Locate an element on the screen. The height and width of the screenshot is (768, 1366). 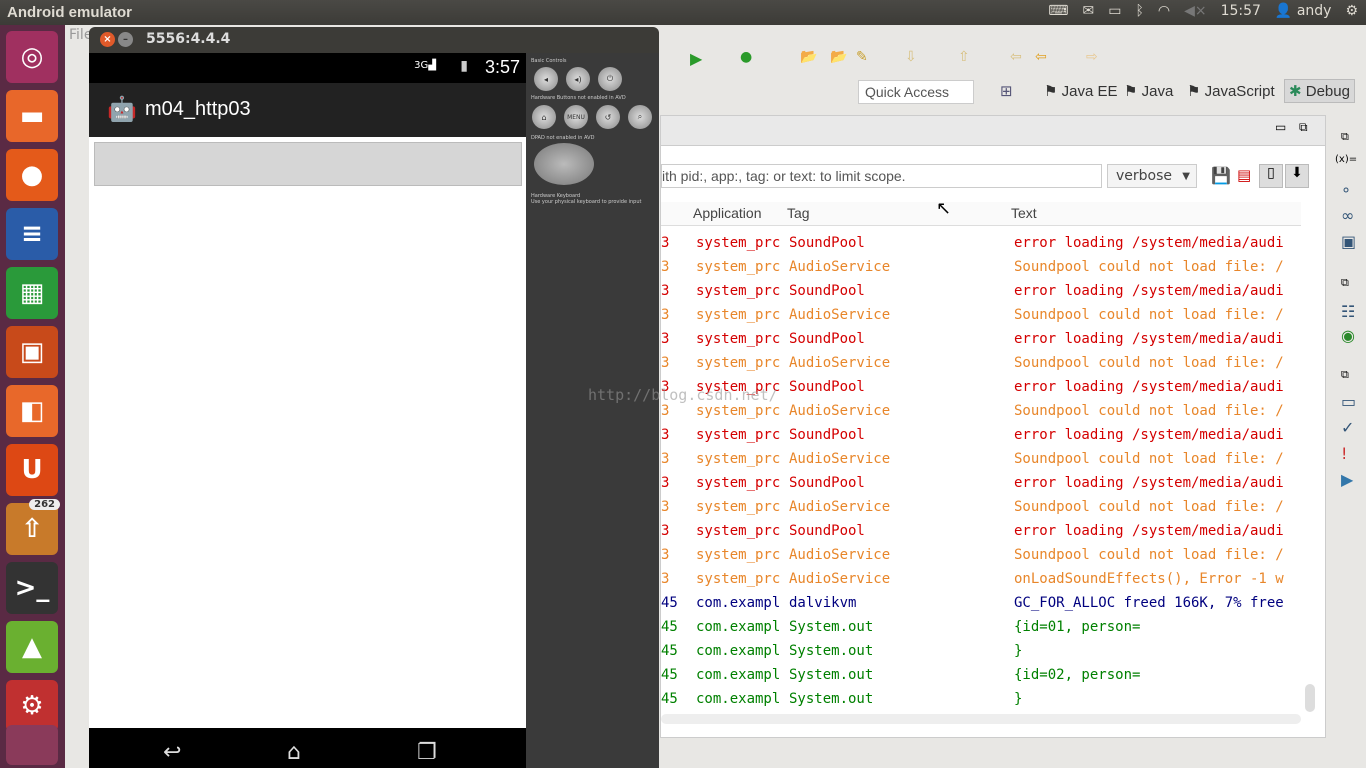
quick-access-input: Quick Access is located at coordinates (916, 92).